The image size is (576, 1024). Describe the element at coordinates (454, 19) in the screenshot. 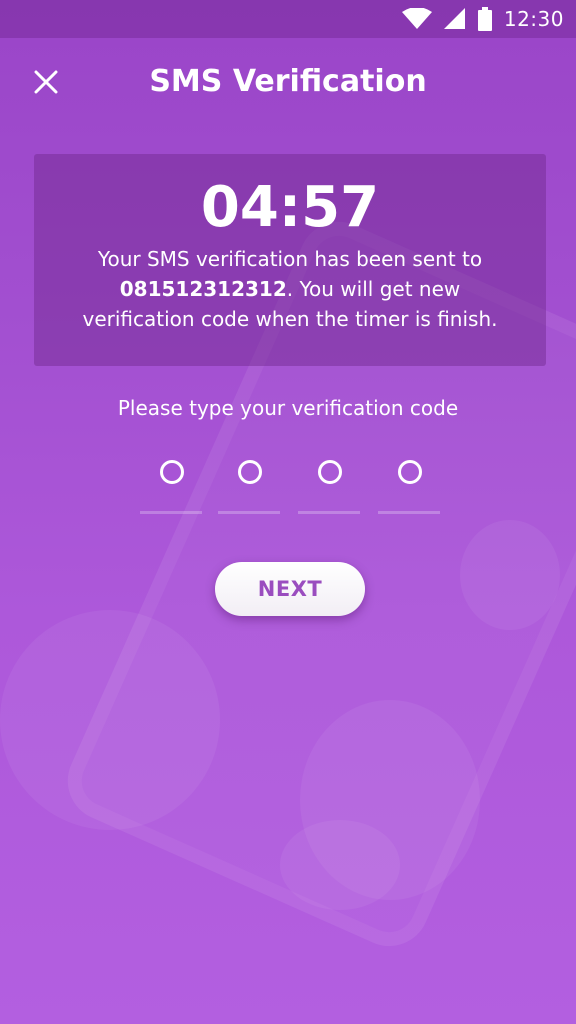

I see `cellular-signal-icon` at that location.